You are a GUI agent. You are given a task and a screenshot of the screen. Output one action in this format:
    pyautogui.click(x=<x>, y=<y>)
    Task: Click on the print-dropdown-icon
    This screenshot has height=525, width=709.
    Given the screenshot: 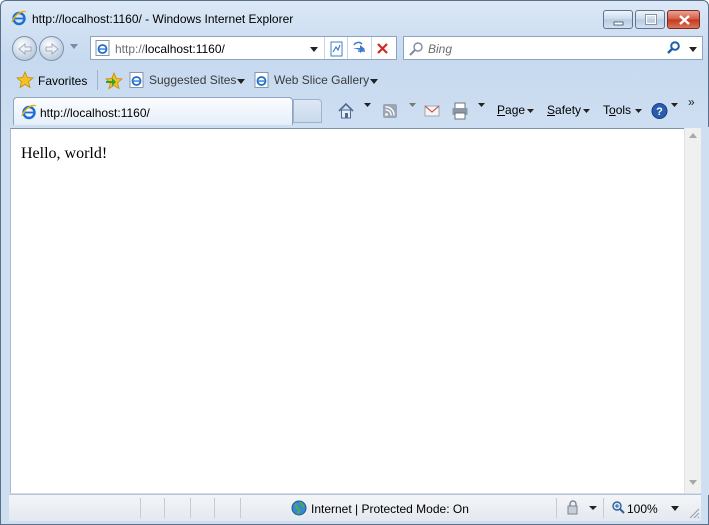 What is the action you would take?
    pyautogui.click(x=481, y=105)
    